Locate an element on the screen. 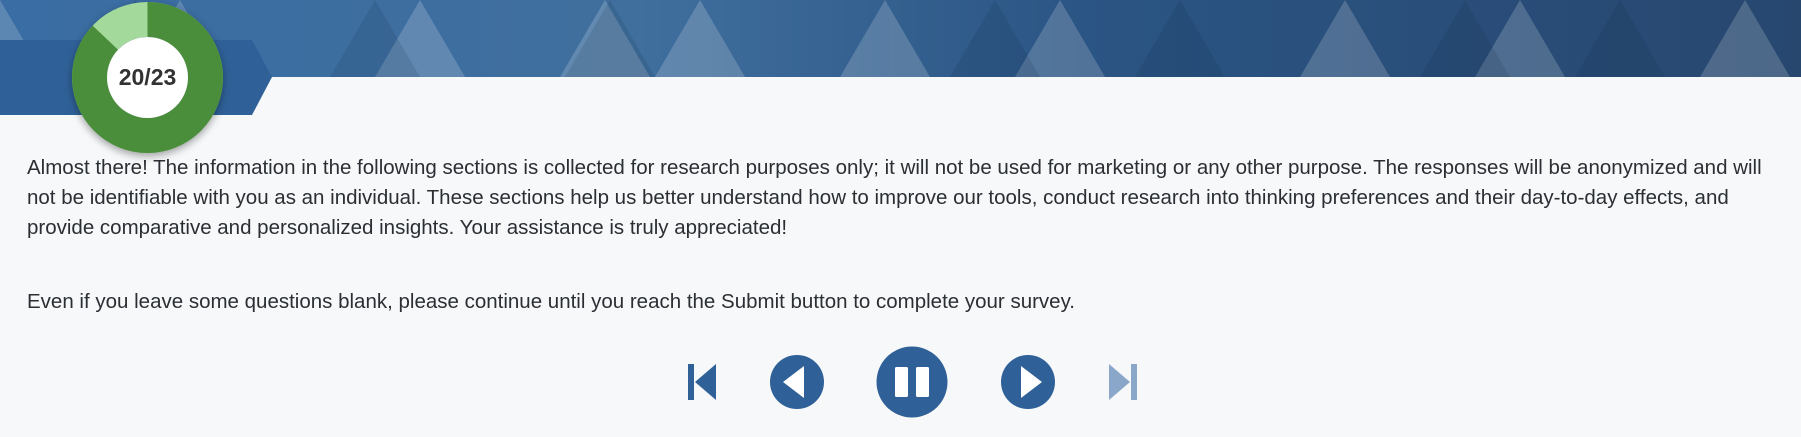 This screenshot has width=1801, height=437. previous-icon is located at coordinates (797, 382).